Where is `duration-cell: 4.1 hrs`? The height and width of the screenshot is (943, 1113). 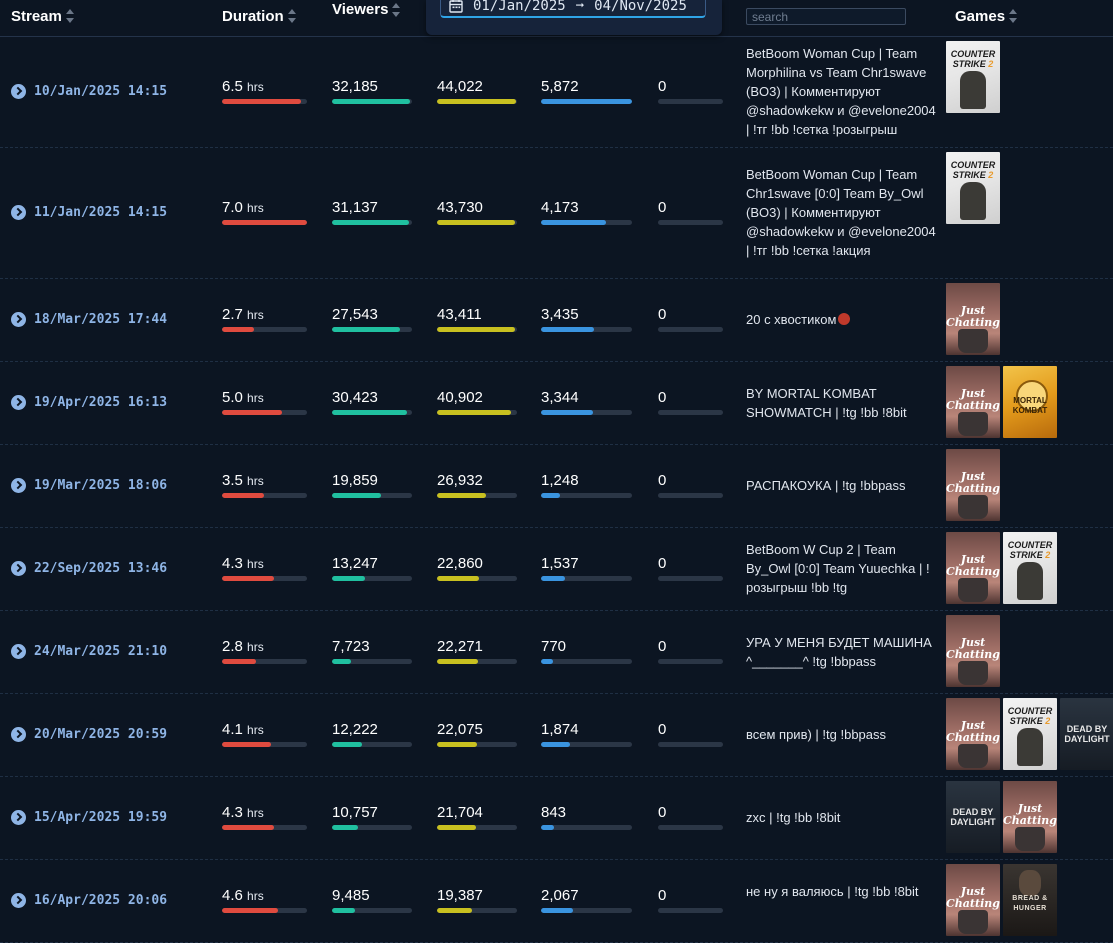 duration-cell: 4.1 hrs is located at coordinates (264, 734).